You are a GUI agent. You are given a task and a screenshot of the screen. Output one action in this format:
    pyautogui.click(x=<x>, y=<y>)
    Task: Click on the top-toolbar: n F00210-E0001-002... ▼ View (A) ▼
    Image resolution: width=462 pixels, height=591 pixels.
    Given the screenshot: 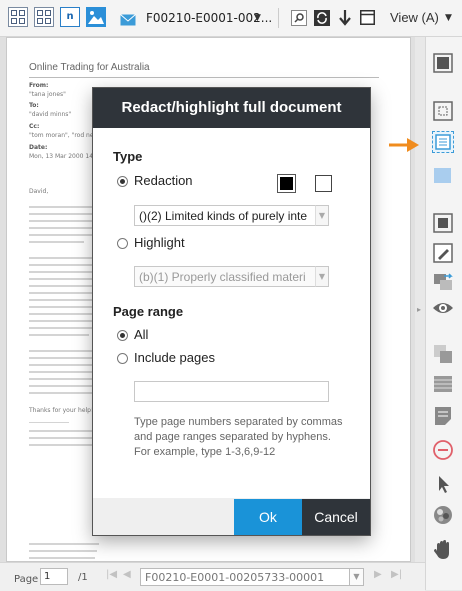 What is the action you would take?
    pyautogui.click(x=231, y=18)
    